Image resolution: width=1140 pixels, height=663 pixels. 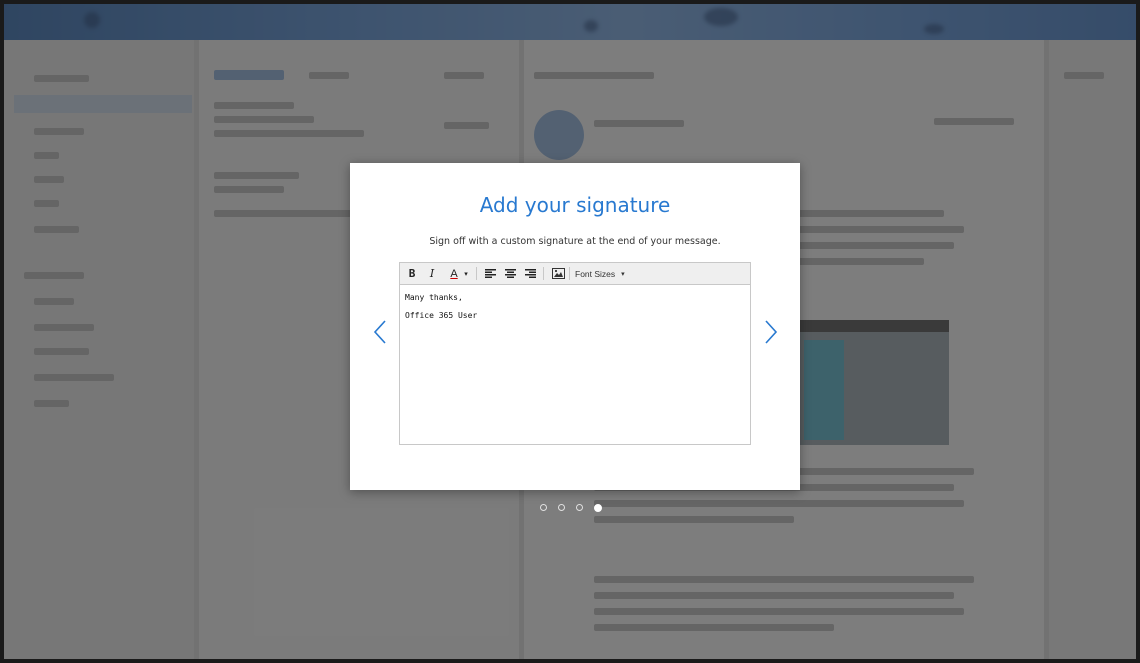 What do you see at coordinates (575, 205) in the screenshot?
I see `dialog-title: Add your signature` at bounding box center [575, 205].